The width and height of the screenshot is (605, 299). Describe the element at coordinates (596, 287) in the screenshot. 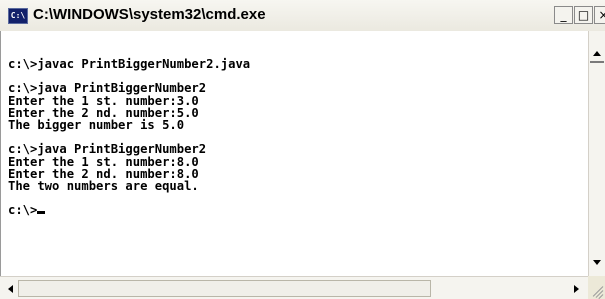

I see `resize-grip` at that location.